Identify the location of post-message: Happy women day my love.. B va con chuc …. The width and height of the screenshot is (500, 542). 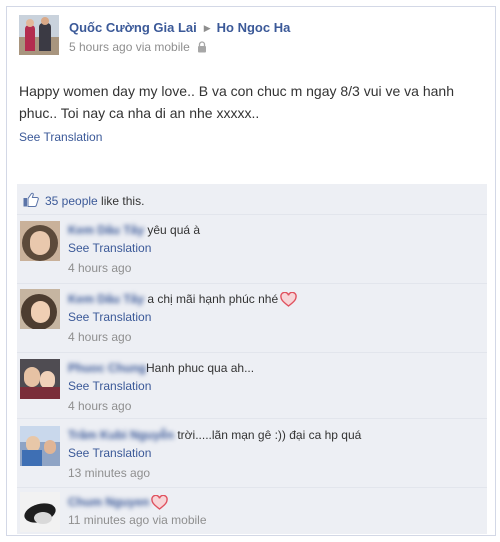
(237, 102).